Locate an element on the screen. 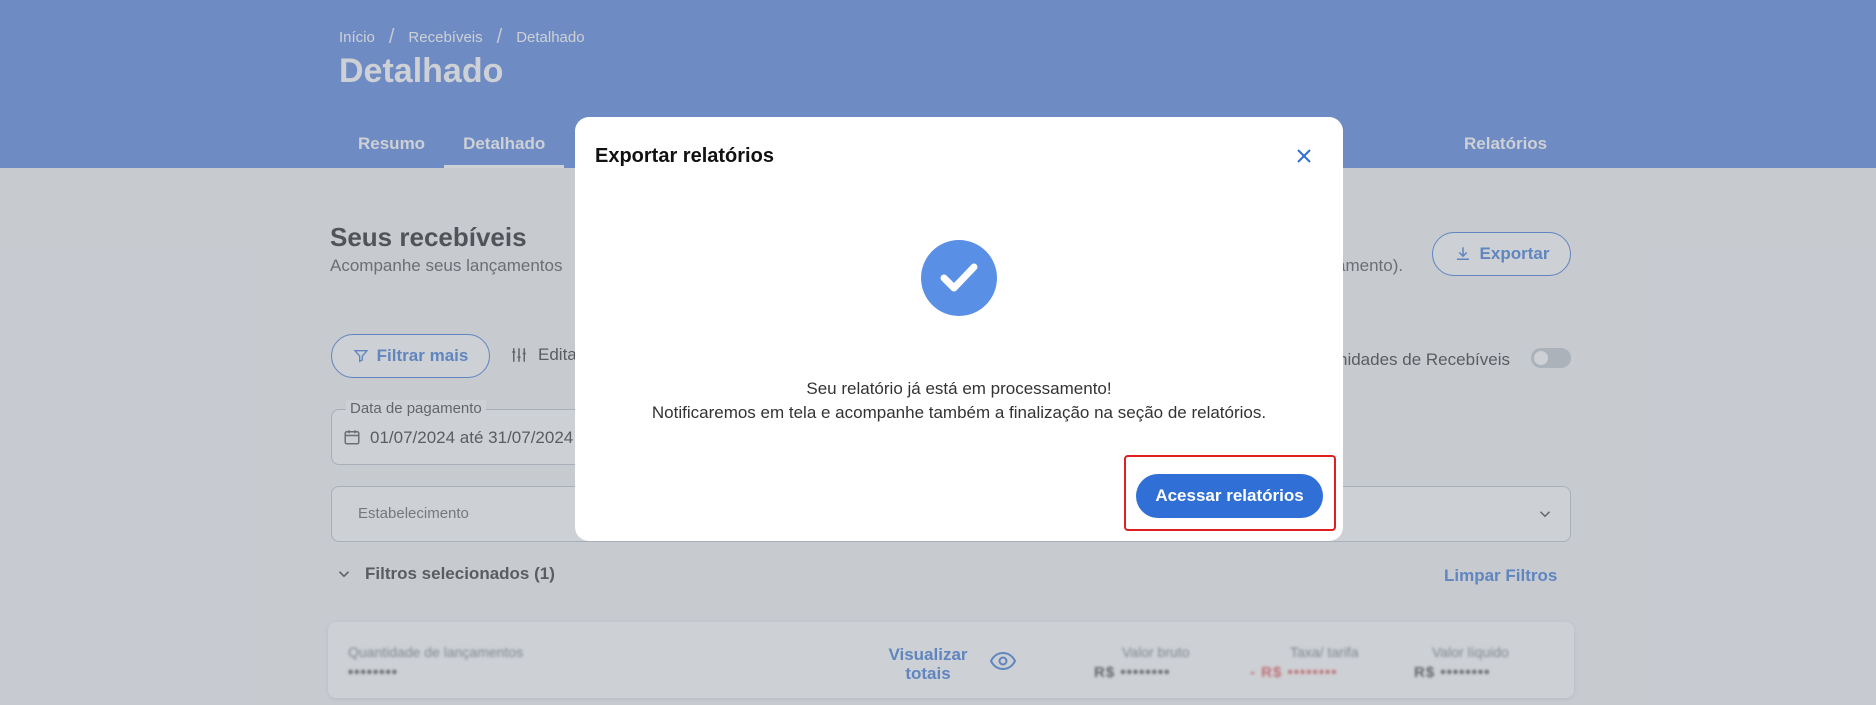  access-reports-button: Acessar relatórios is located at coordinates (1229, 496).